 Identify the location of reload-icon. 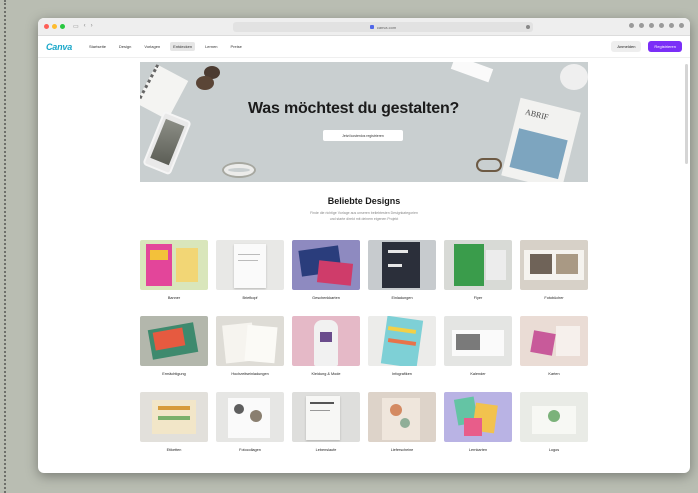
(528, 27).